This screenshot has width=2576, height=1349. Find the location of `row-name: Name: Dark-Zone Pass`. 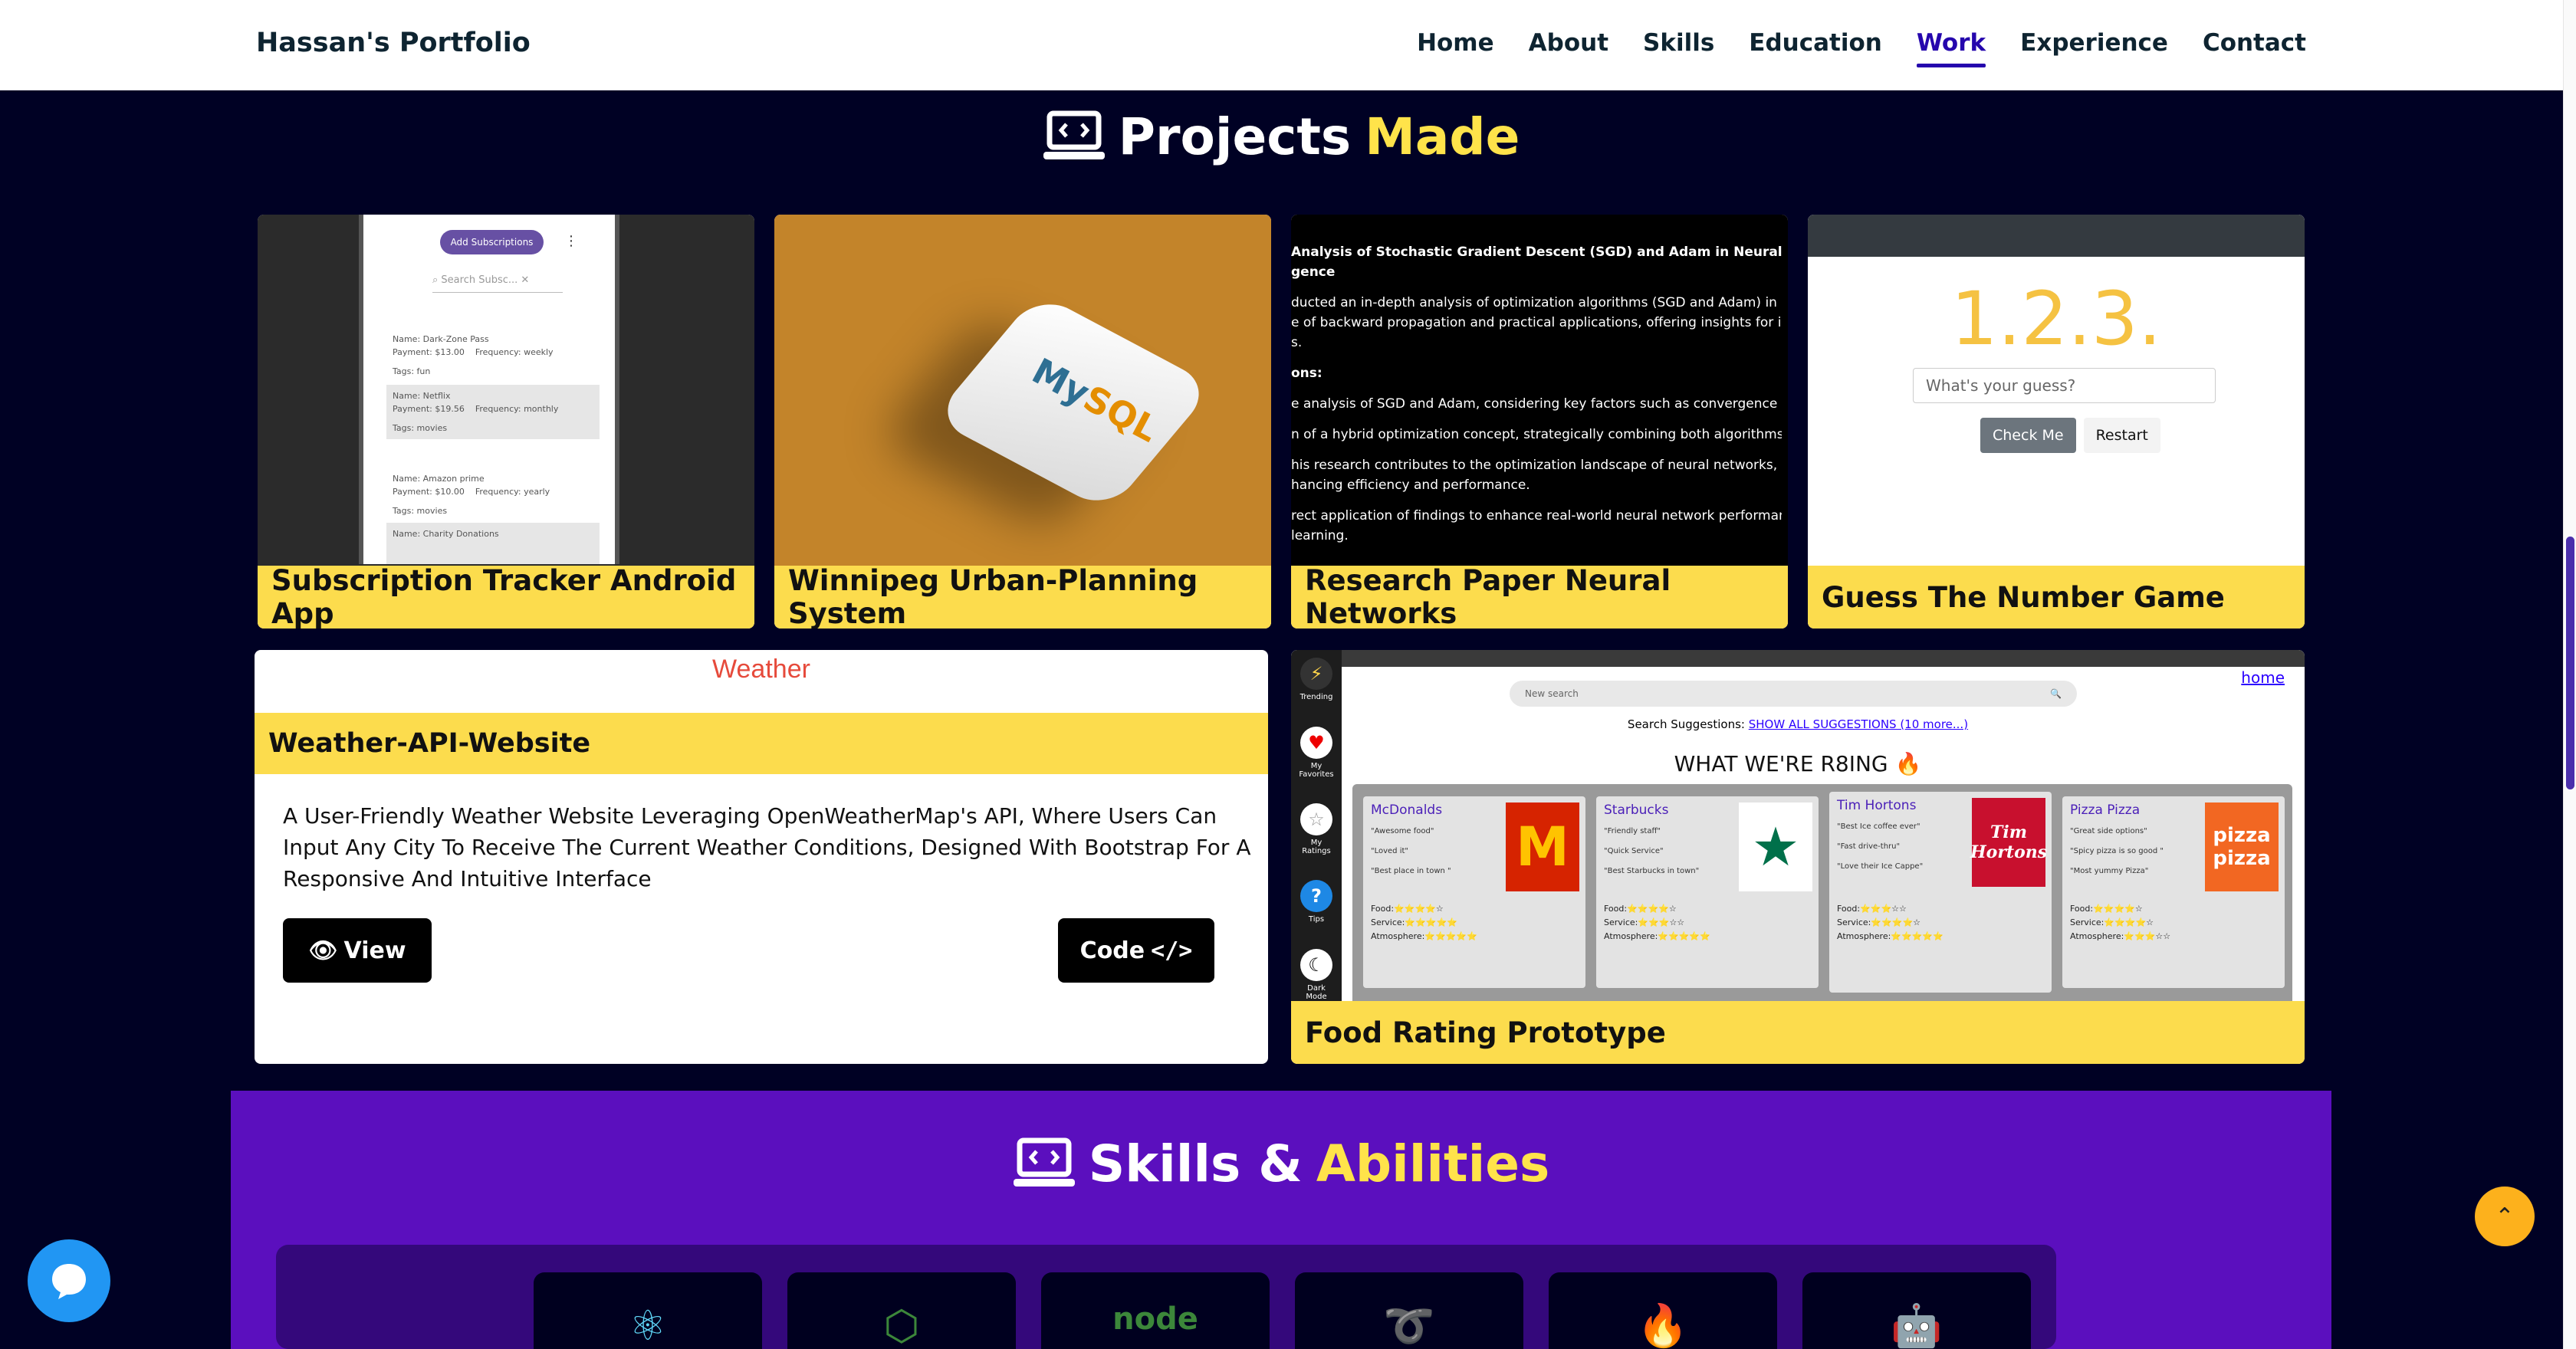

row-name: Name: Dark-Zone Pass is located at coordinates (441, 339).